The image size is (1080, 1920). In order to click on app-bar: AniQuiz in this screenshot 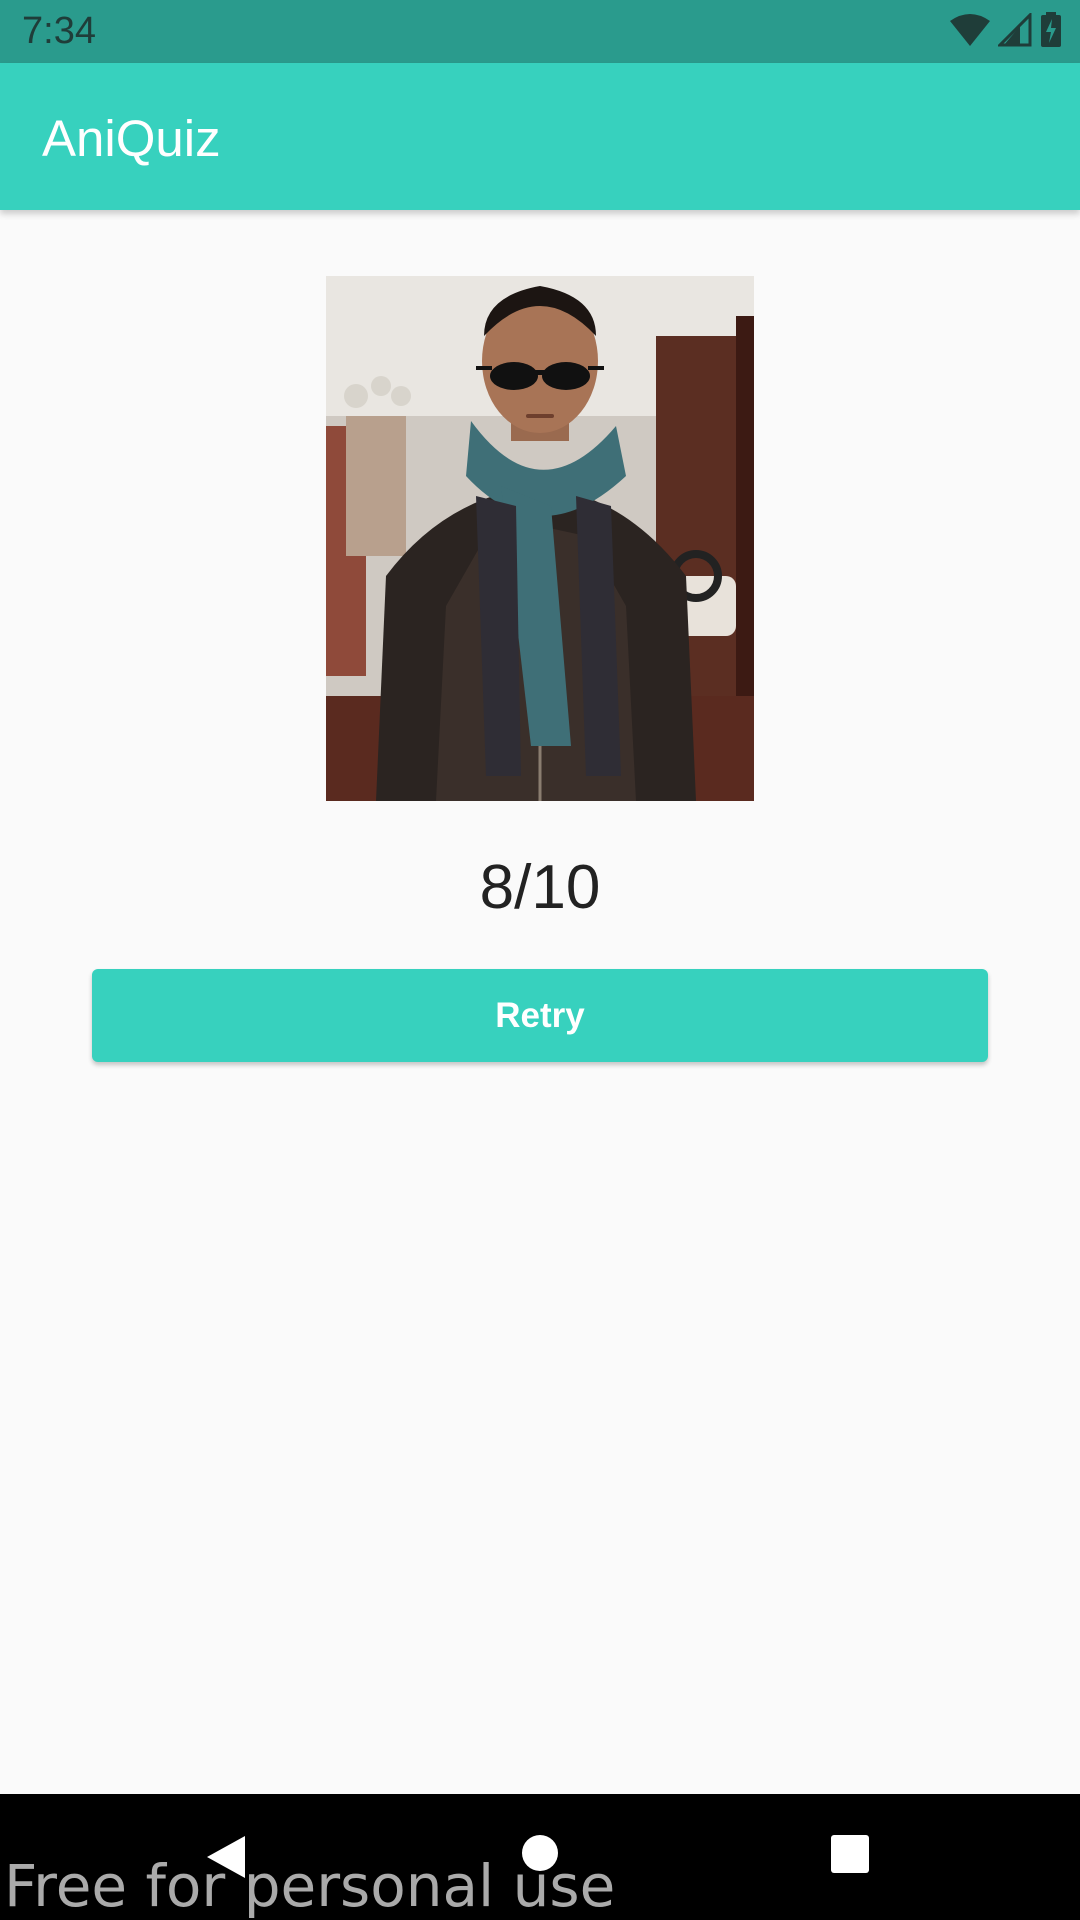, I will do `click(540, 136)`.